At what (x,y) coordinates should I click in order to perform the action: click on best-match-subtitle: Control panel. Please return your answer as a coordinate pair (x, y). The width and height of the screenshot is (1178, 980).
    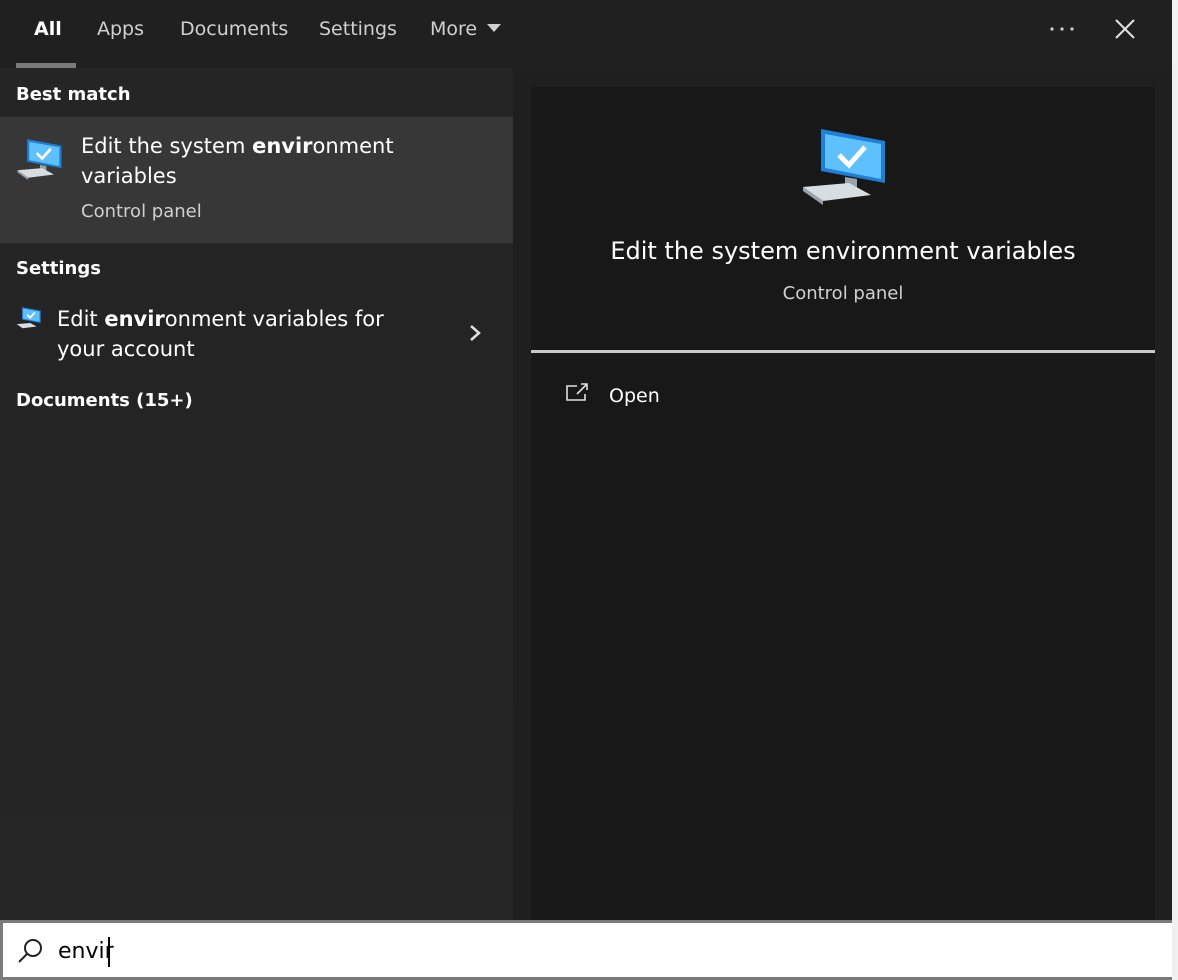
    Looking at the image, I should click on (141, 211).